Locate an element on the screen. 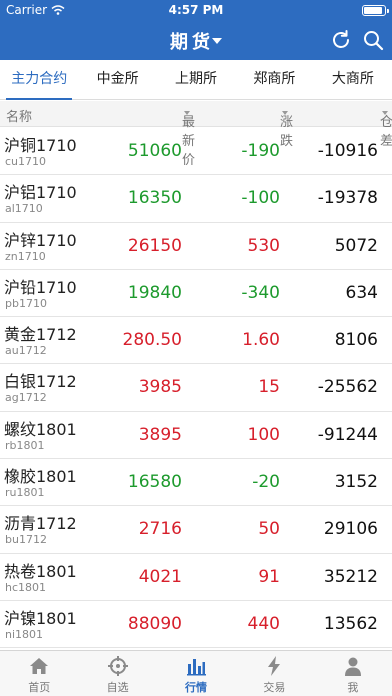 The image size is (392, 696). status-time: 4:57 PM is located at coordinates (196, 10).